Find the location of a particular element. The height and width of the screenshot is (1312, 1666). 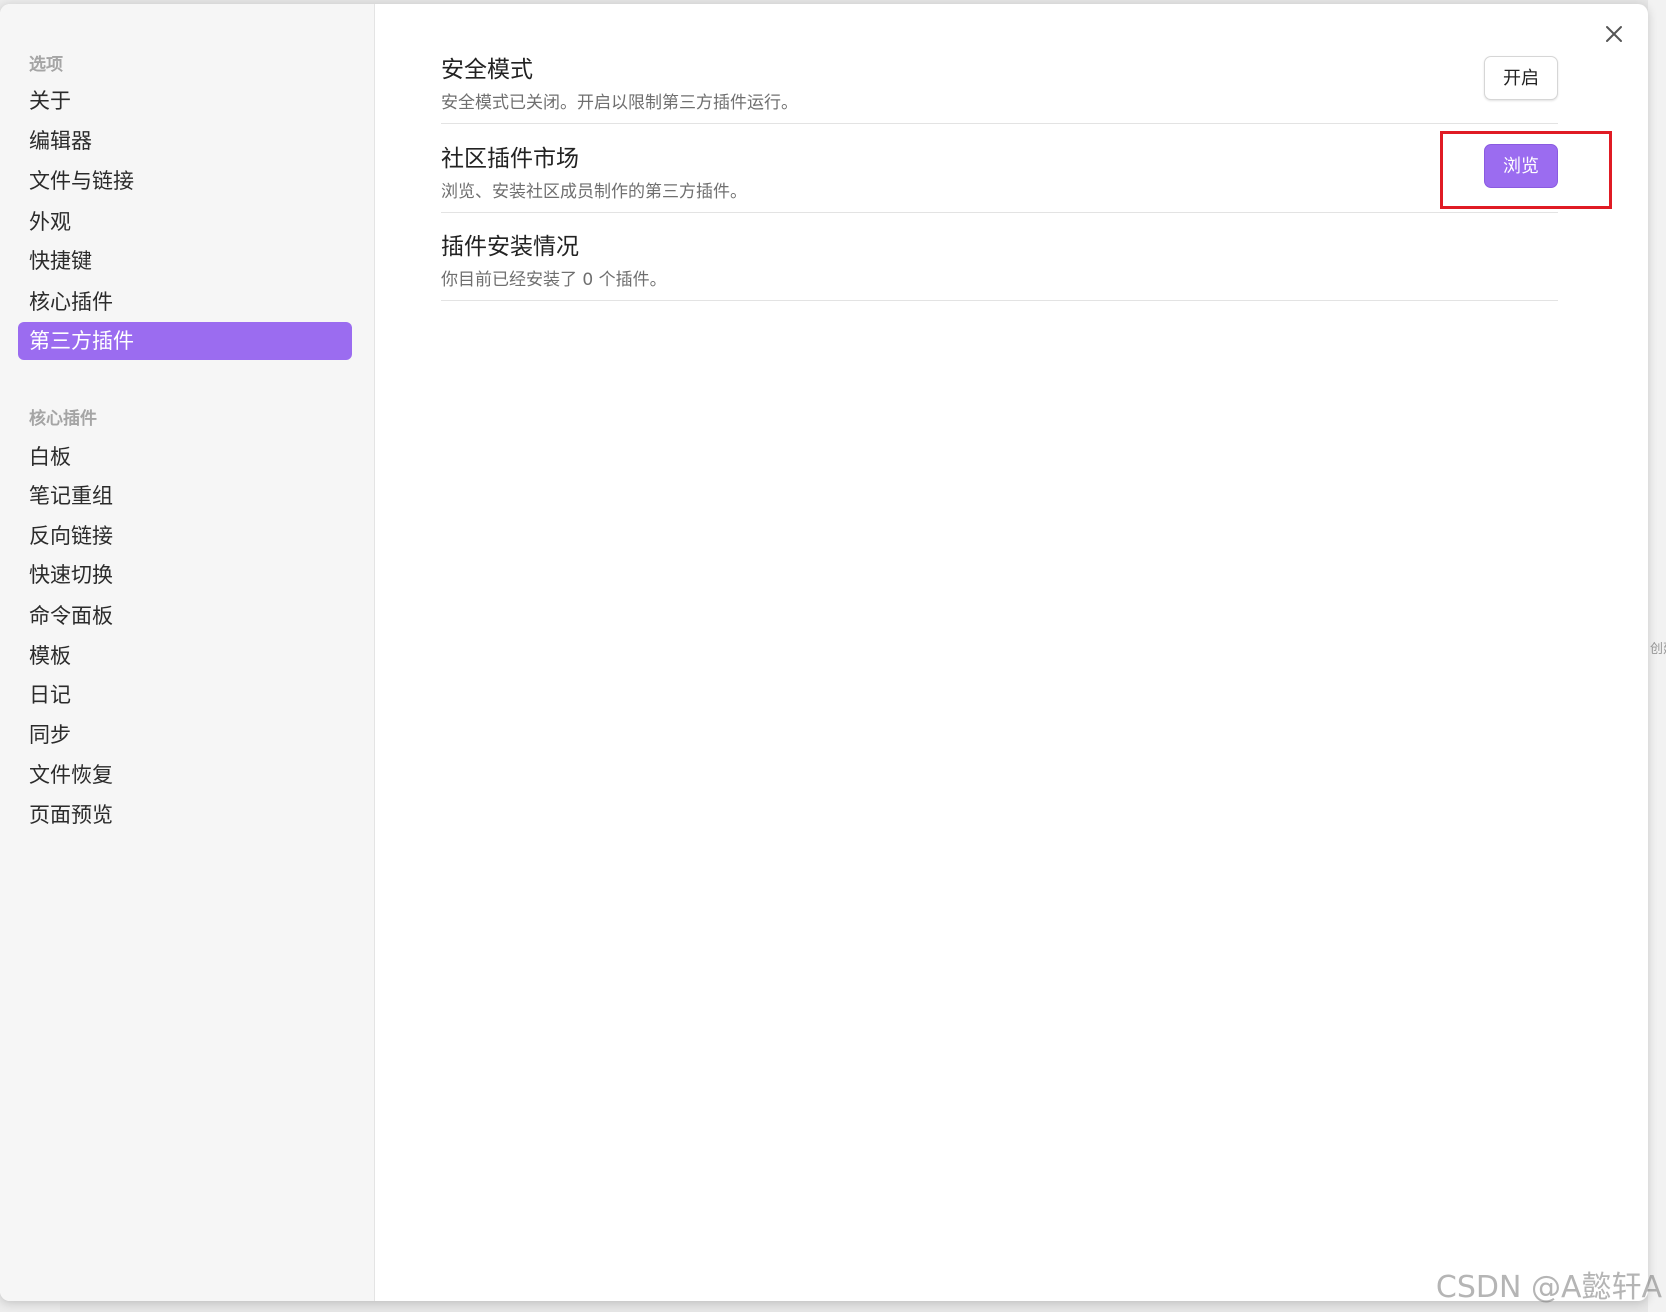

sidebar-item-daily-notes: 日记 is located at coordinates (185, 695).